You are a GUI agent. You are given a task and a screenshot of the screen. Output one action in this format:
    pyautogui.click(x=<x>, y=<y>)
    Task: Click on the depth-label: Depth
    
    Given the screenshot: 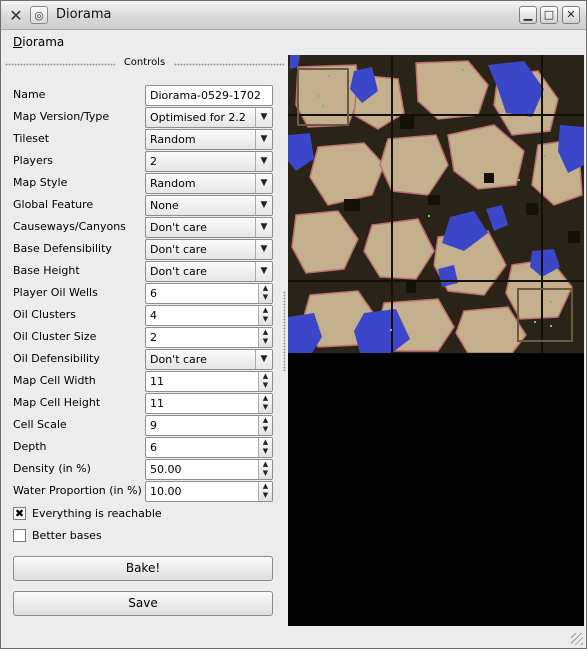 What is the action you would take?
    pyautogui.click(x=30, y=446)
    